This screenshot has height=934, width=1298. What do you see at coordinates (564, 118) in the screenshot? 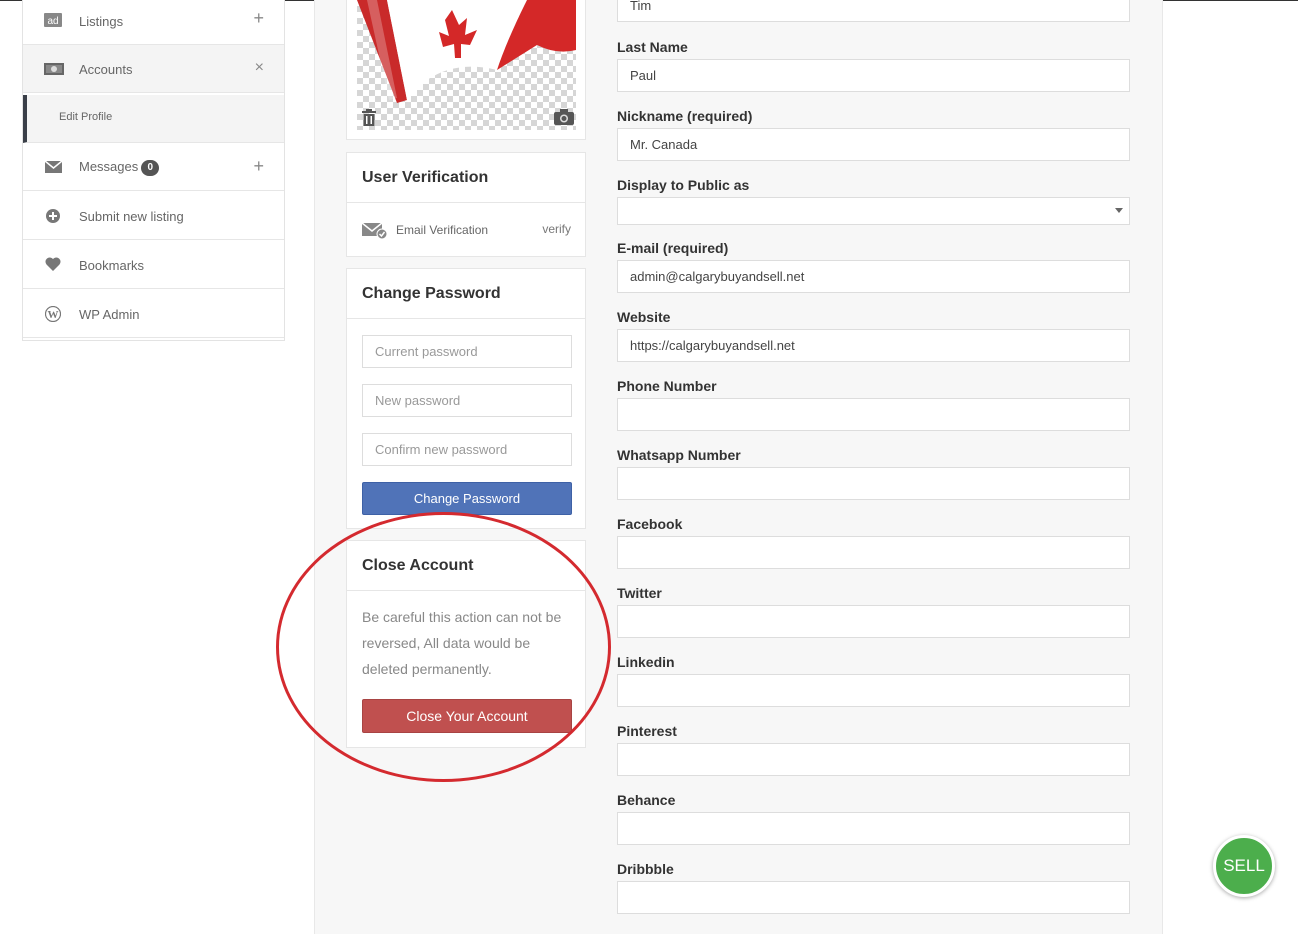
I see `camera-icon` at bounding box center [564, 118].